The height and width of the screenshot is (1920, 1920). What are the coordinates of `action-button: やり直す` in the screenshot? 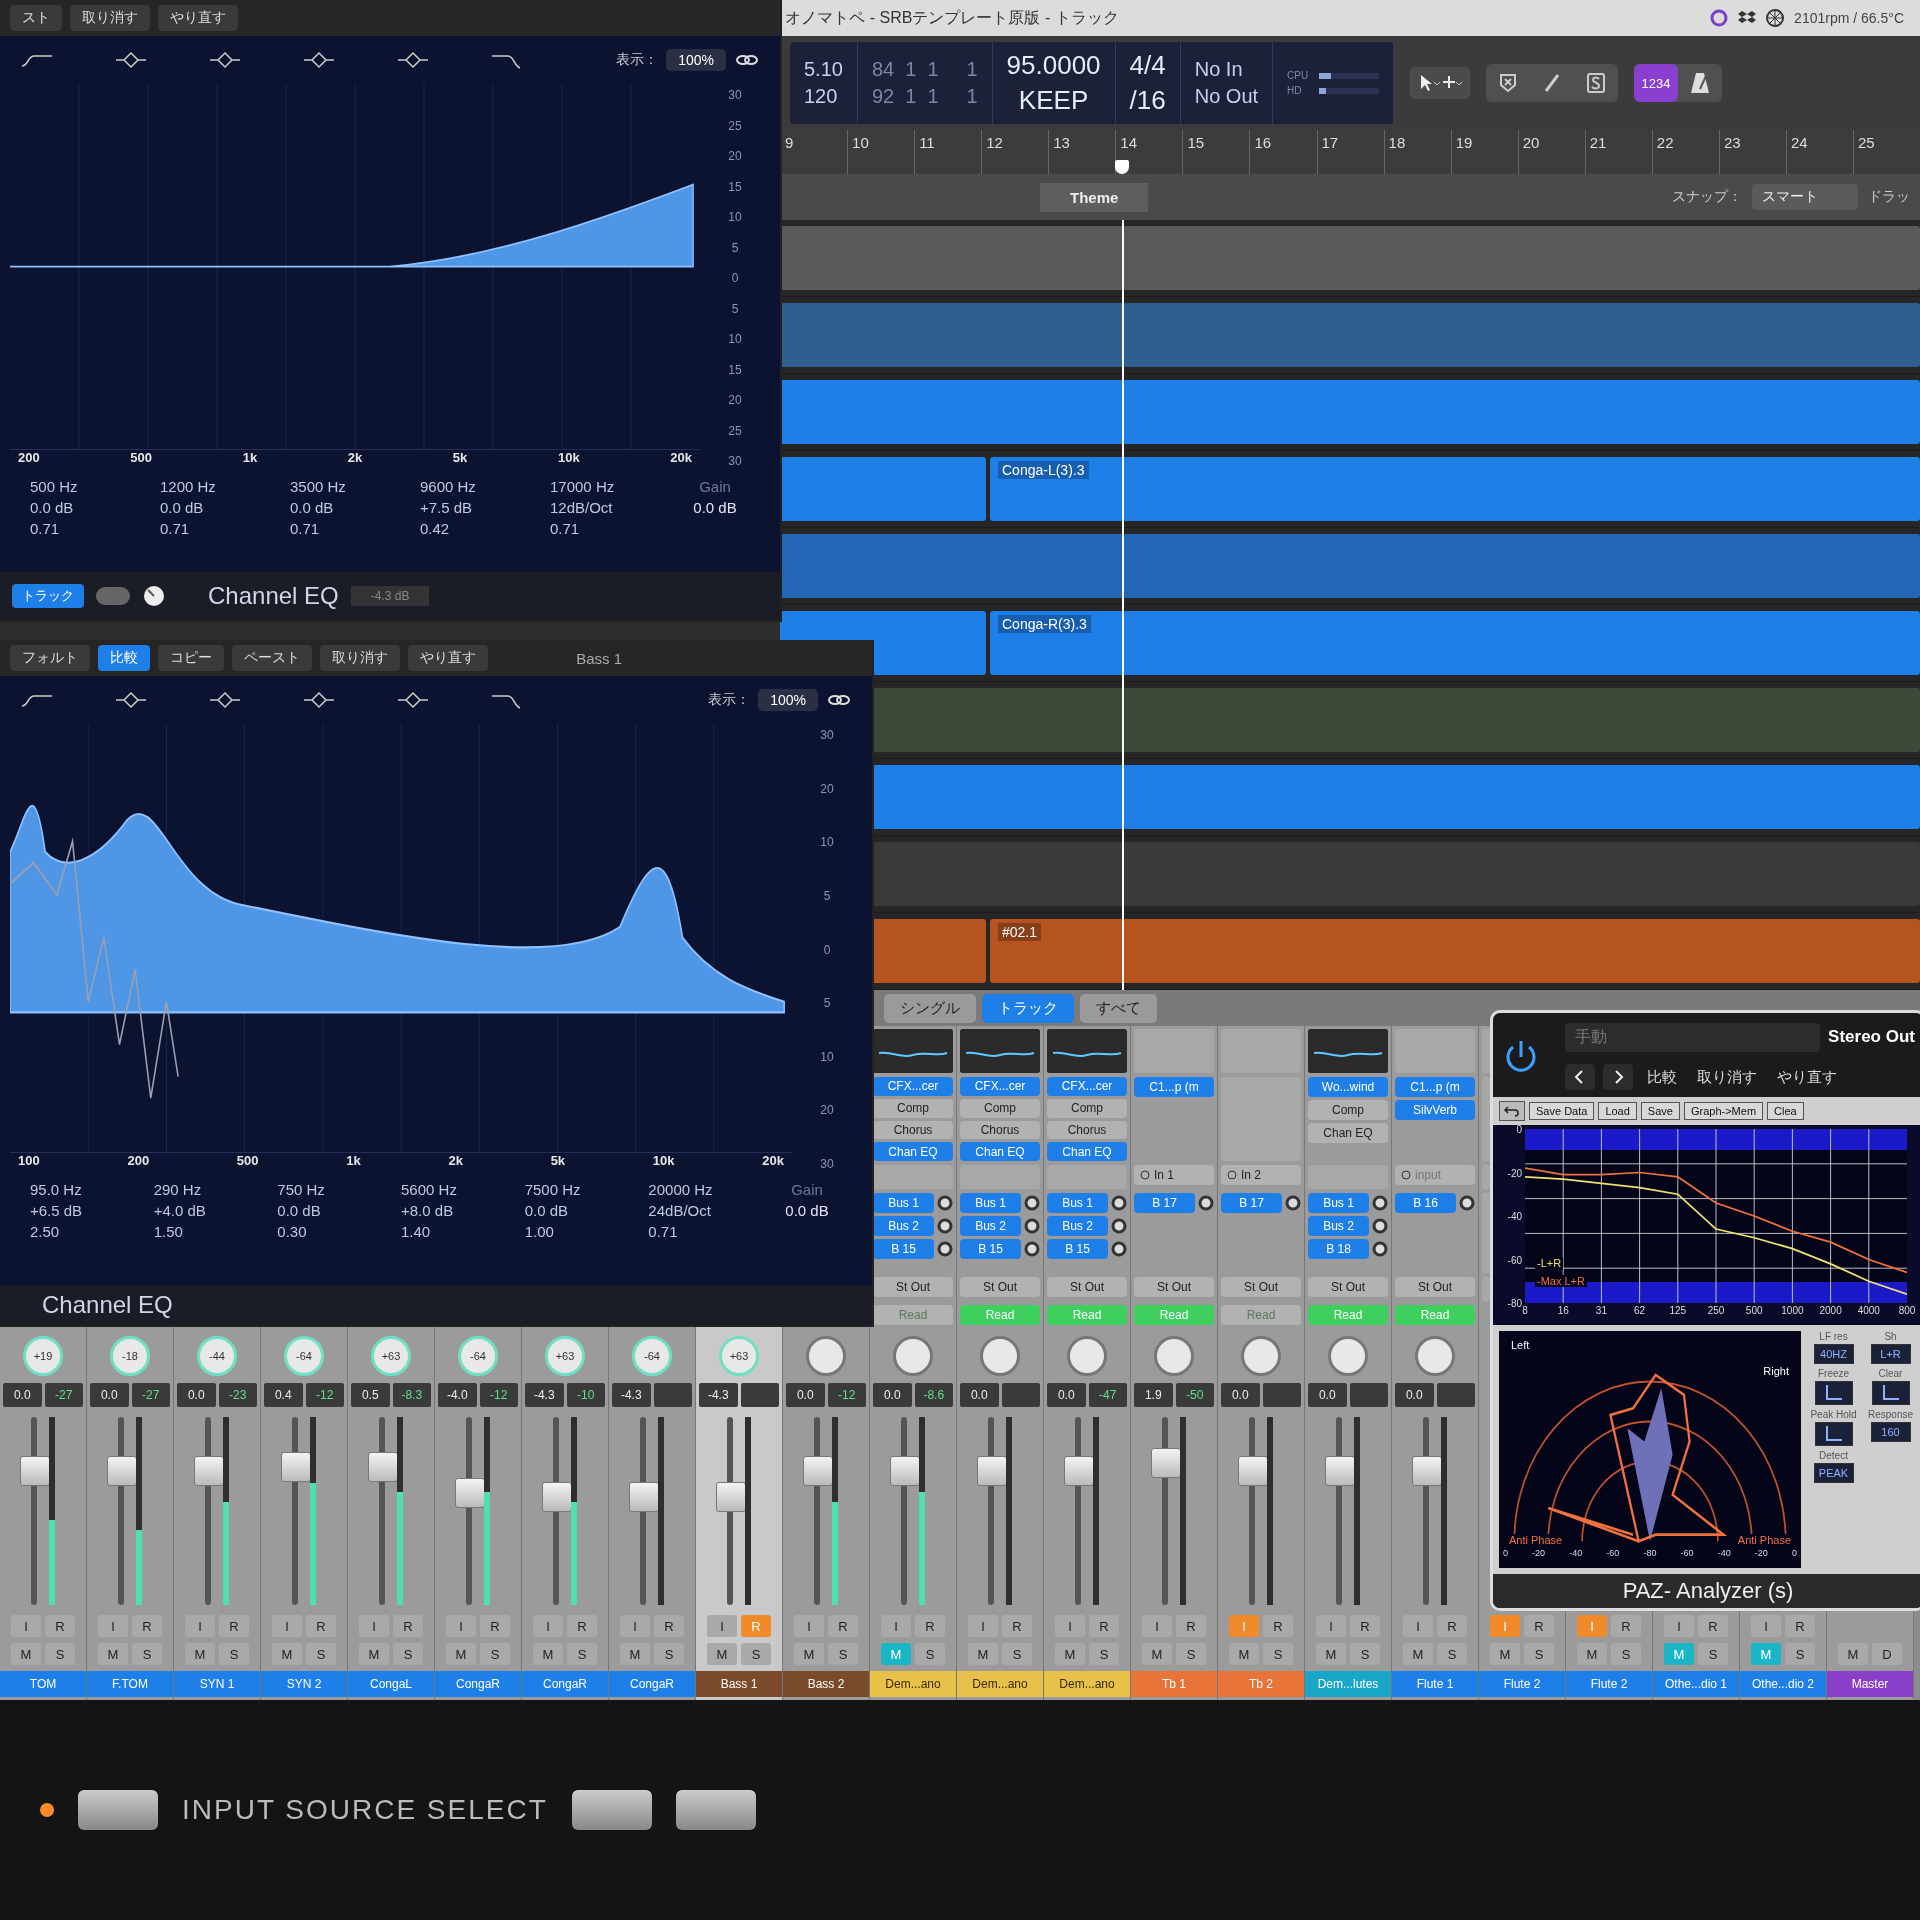 It's located at (1807, 1077).